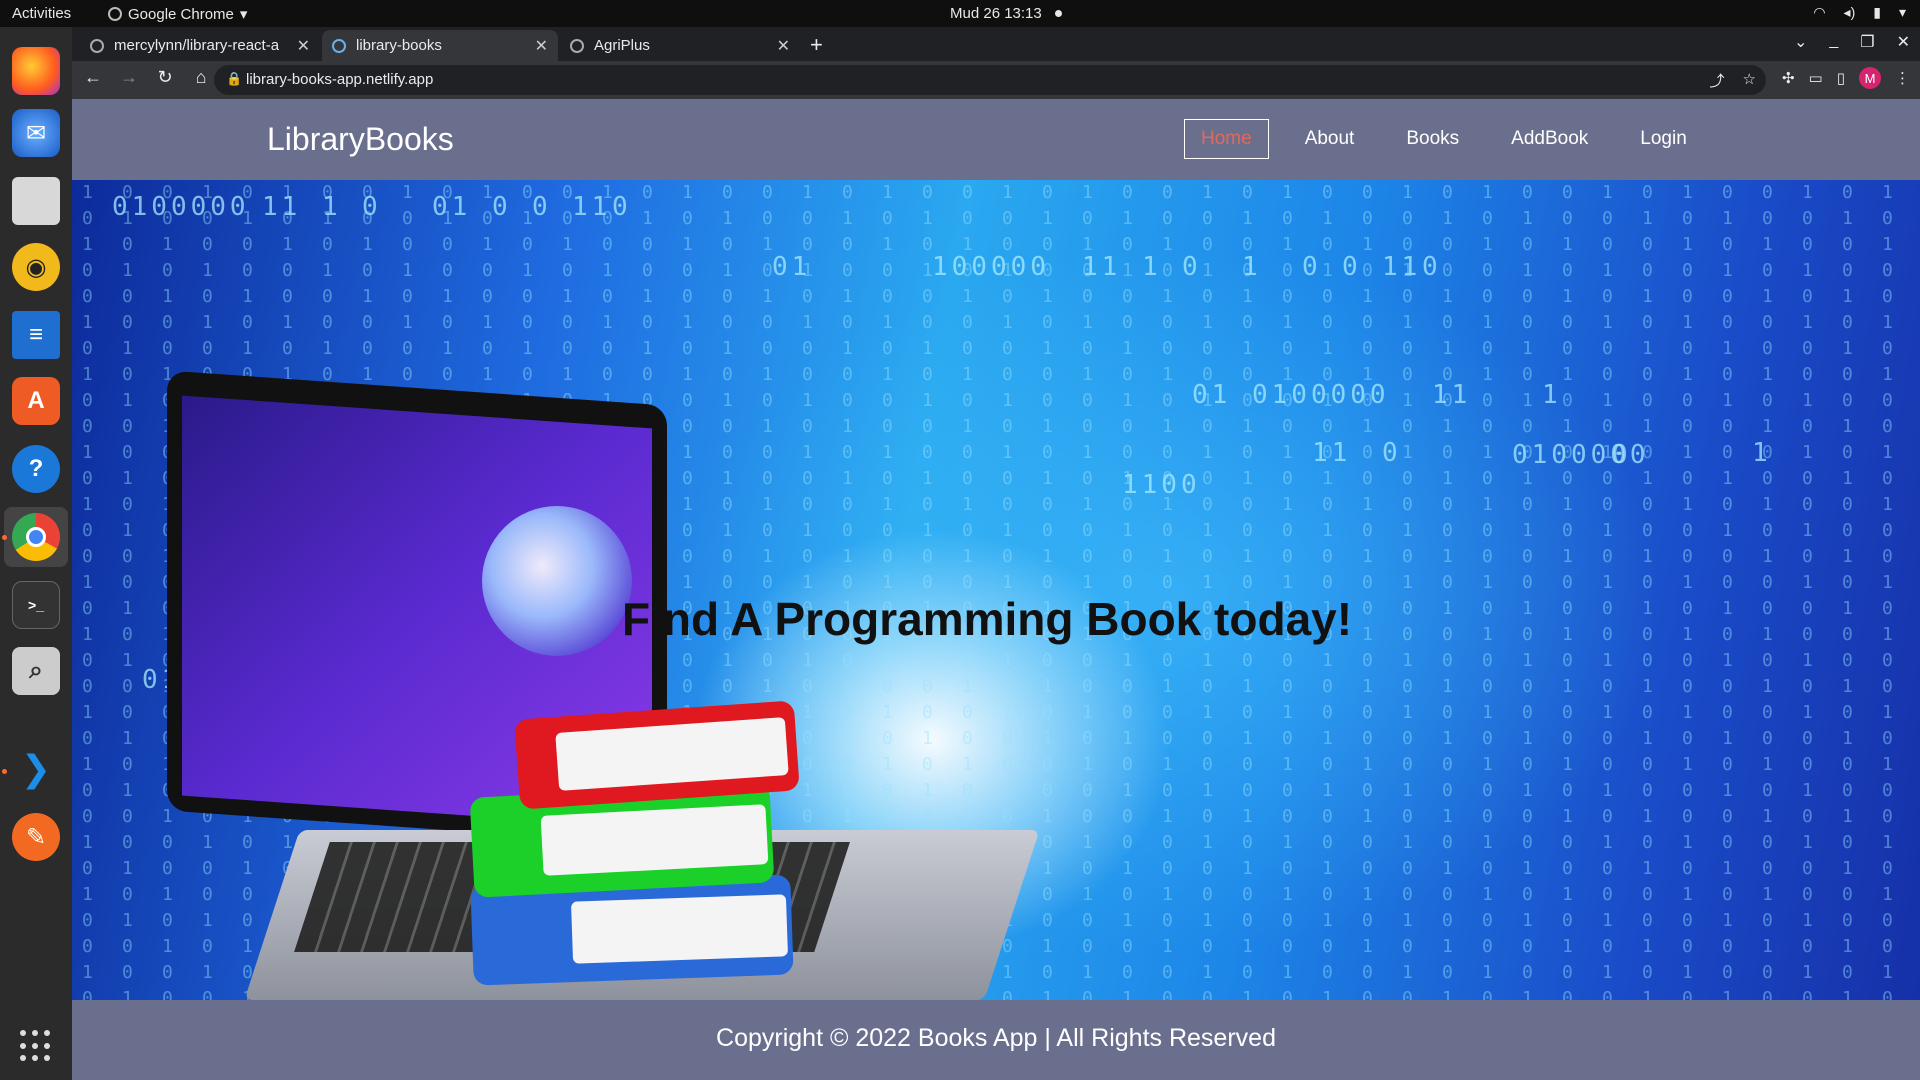 Image resolution: width=1920 pixels, height=1080 pixels. I want to click on cast-icon: ▭, so click(1816, 78).